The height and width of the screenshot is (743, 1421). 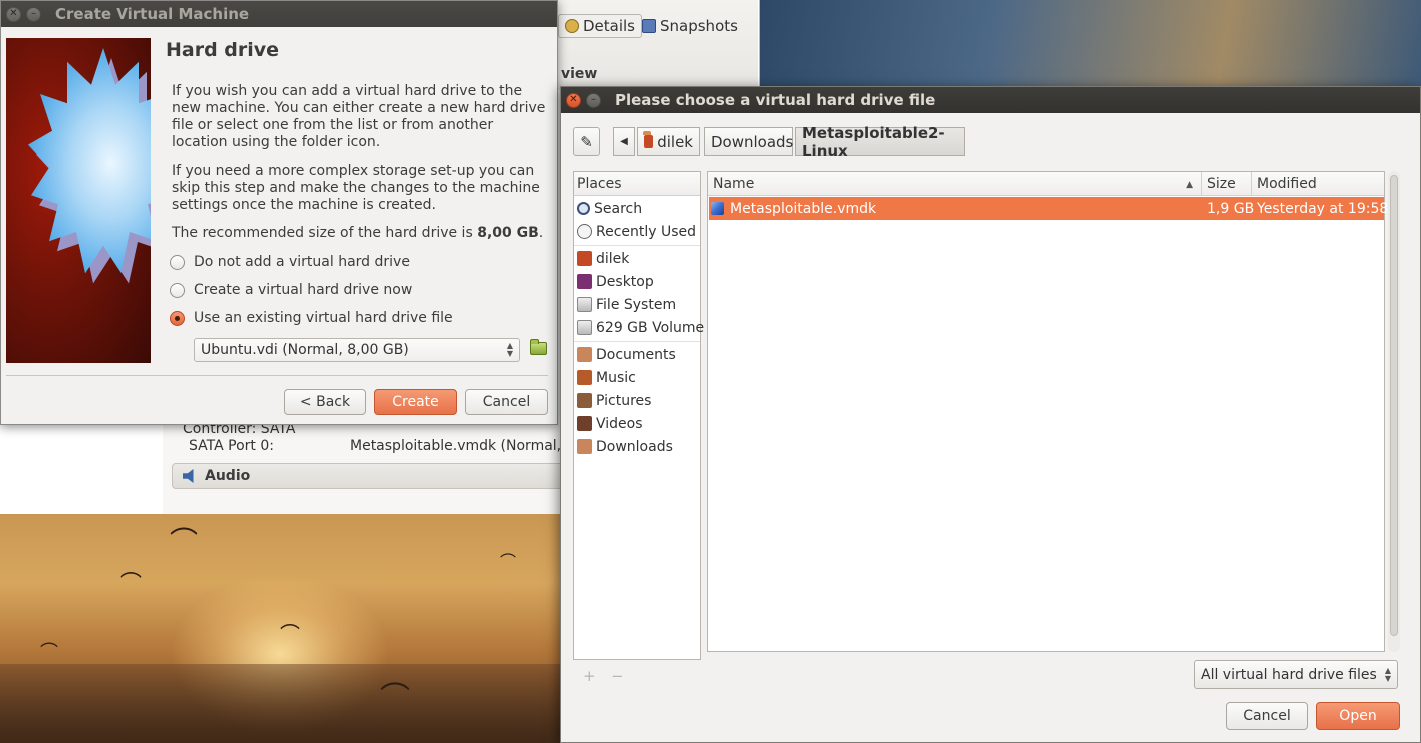 I want to click on back-button: < Back, so click(x=325, y=402).